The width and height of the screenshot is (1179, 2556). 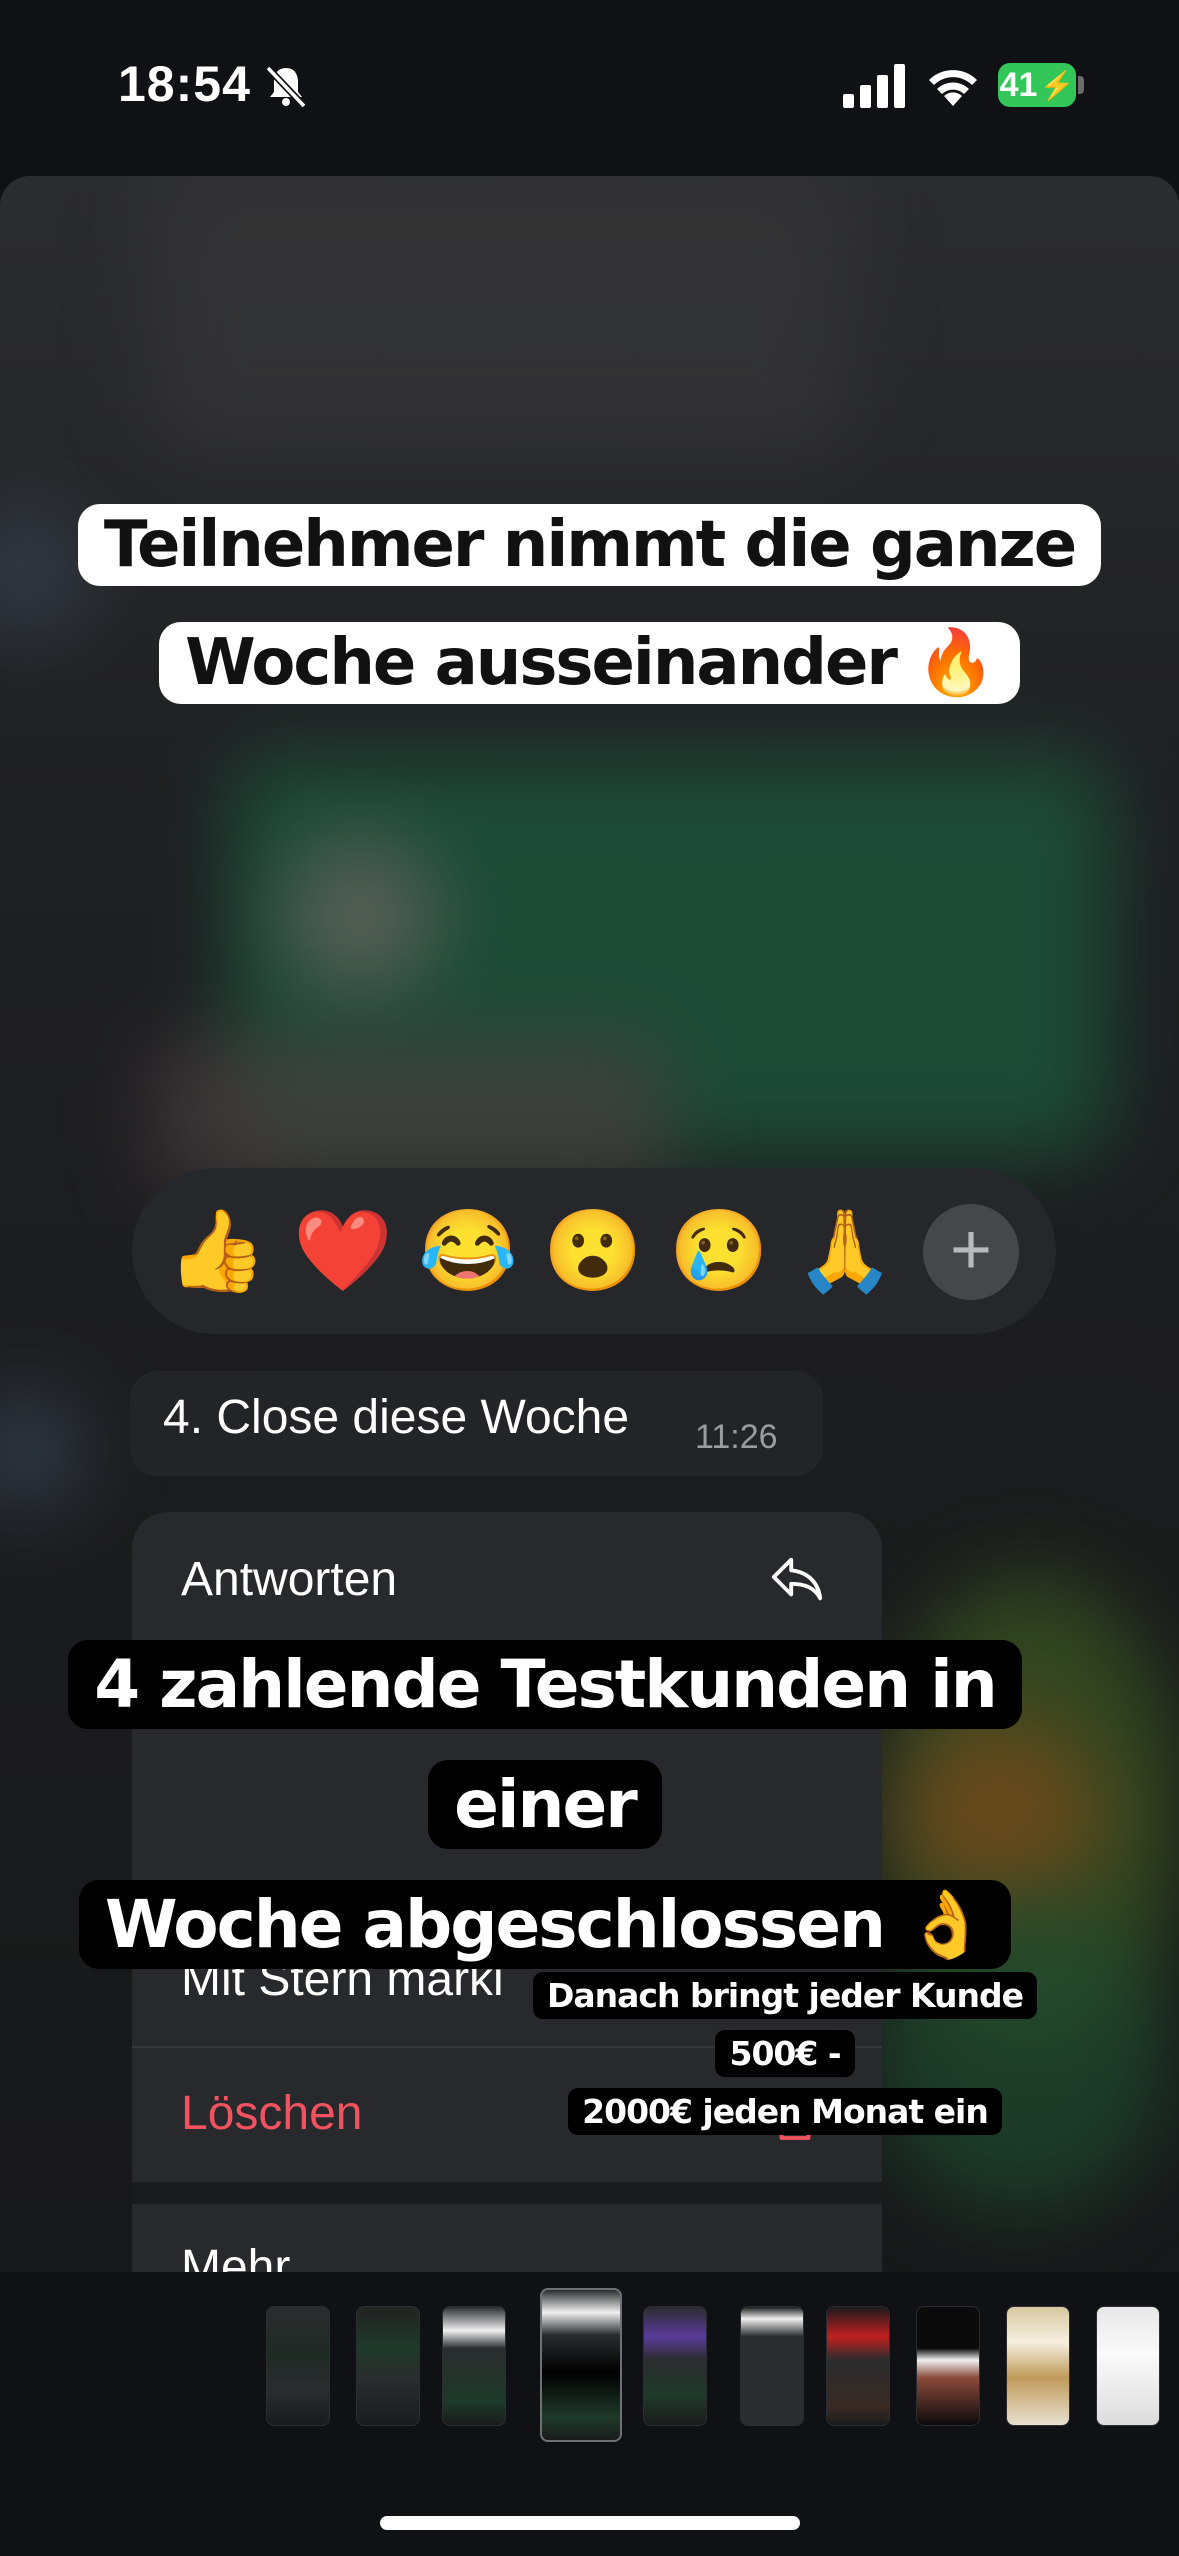 I want to click on wifi-icon, so click(x=953, y=88).